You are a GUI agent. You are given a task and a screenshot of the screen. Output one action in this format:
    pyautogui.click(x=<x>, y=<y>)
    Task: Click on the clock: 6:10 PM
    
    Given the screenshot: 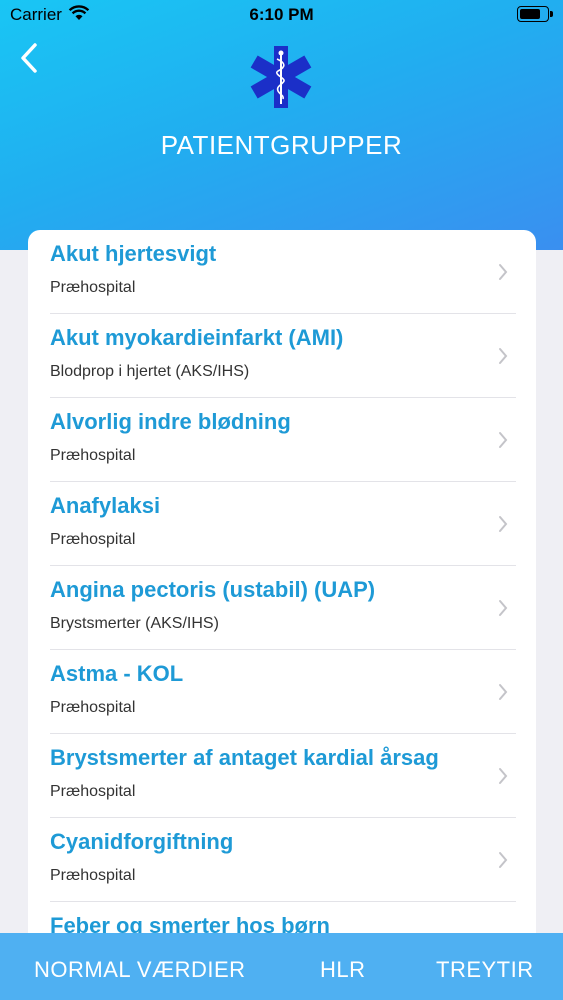 What is the action you would take?
    pyautogui.click(x=281, y=14)
    